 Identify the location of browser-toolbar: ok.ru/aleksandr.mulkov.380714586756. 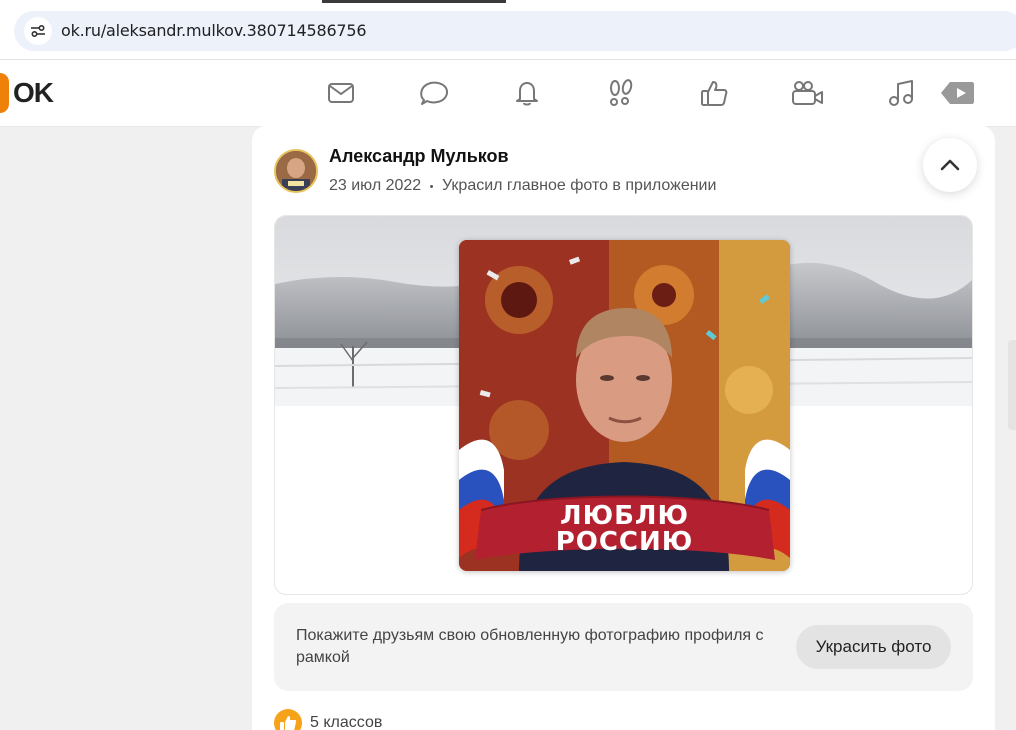
(508, 30).